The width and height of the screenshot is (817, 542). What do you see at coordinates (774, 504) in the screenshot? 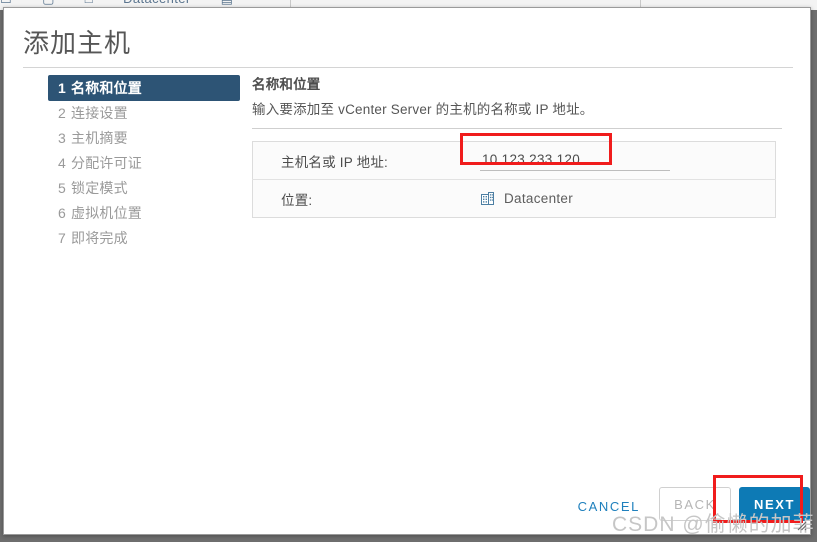
I see `next-button: NEXT` at bounding box center [774, 504].